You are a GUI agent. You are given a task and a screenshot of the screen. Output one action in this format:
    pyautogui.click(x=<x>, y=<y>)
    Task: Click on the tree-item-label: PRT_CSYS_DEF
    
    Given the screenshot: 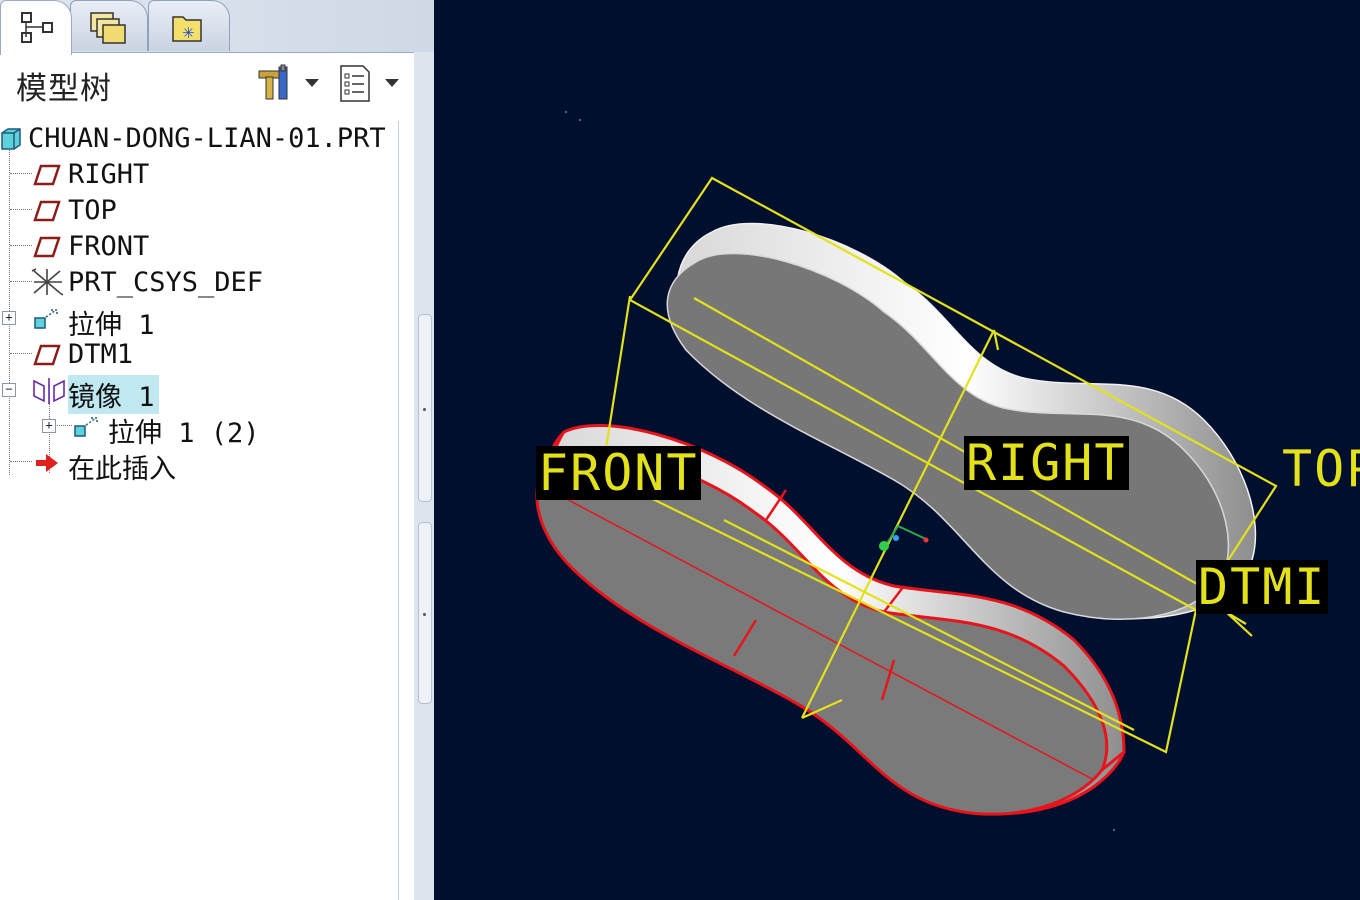 What is the action you would take?
    pyautogui.click(x=166, y=282)
    